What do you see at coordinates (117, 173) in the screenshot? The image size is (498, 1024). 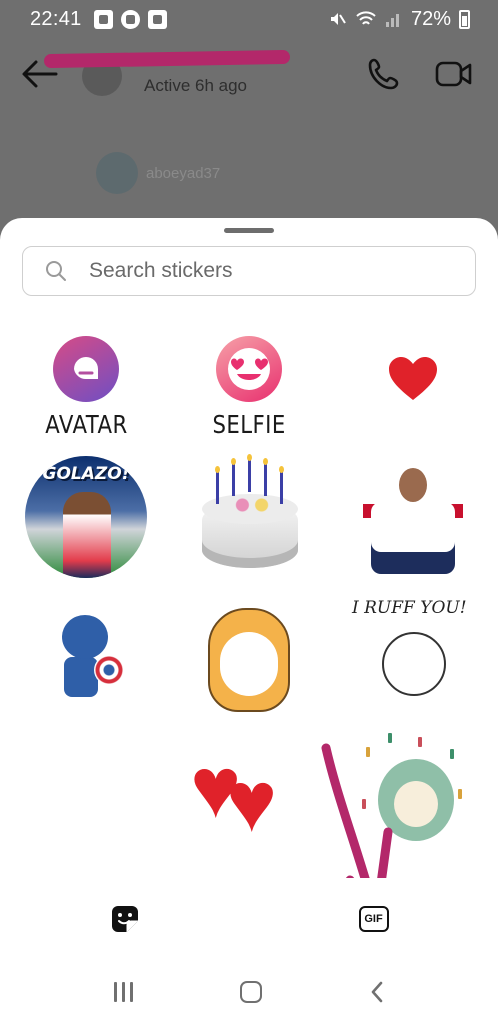 I see `message-avatar` at bounding box center [117, 173].